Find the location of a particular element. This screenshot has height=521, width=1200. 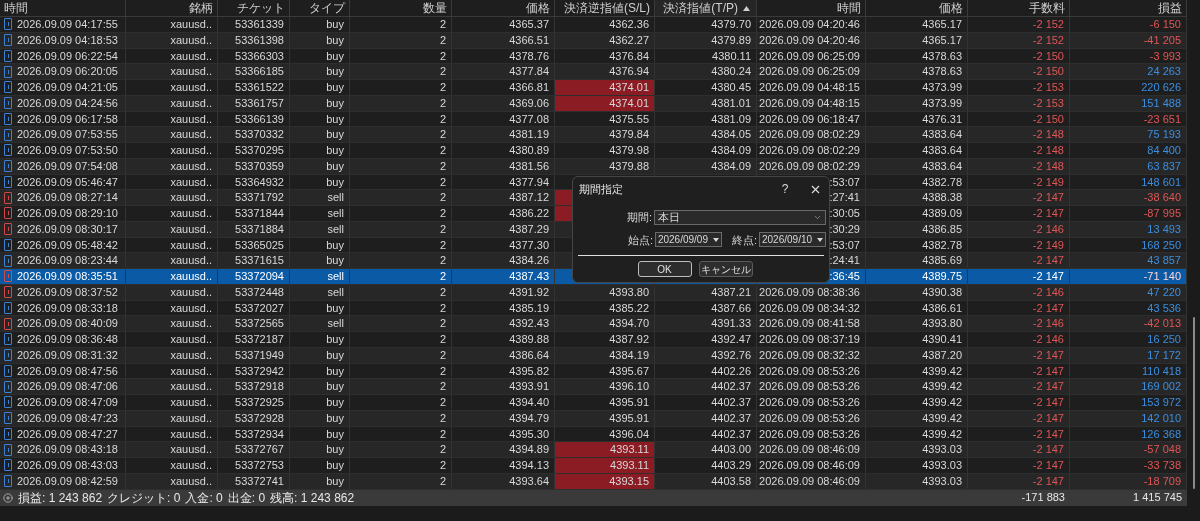

table-cell: 4378.63 is located at coordinates (917, 56).